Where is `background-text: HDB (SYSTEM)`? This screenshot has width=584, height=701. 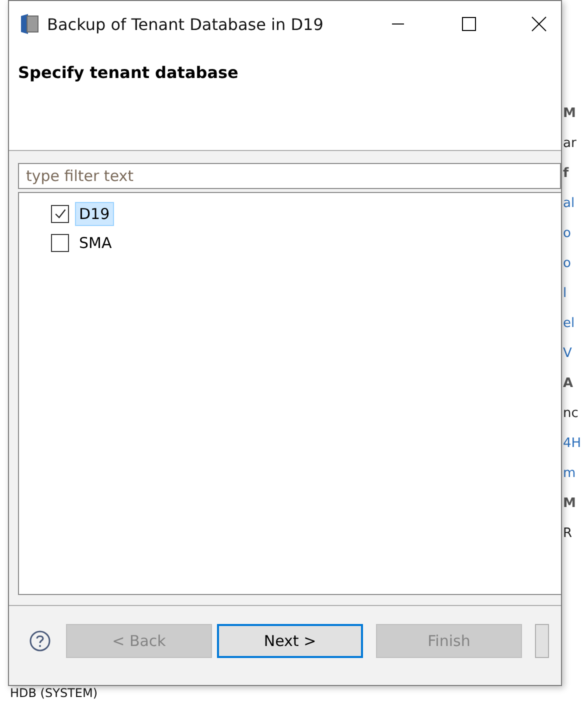 background-text: HDB (SYSTEM) is located at coordinates (54, 693).